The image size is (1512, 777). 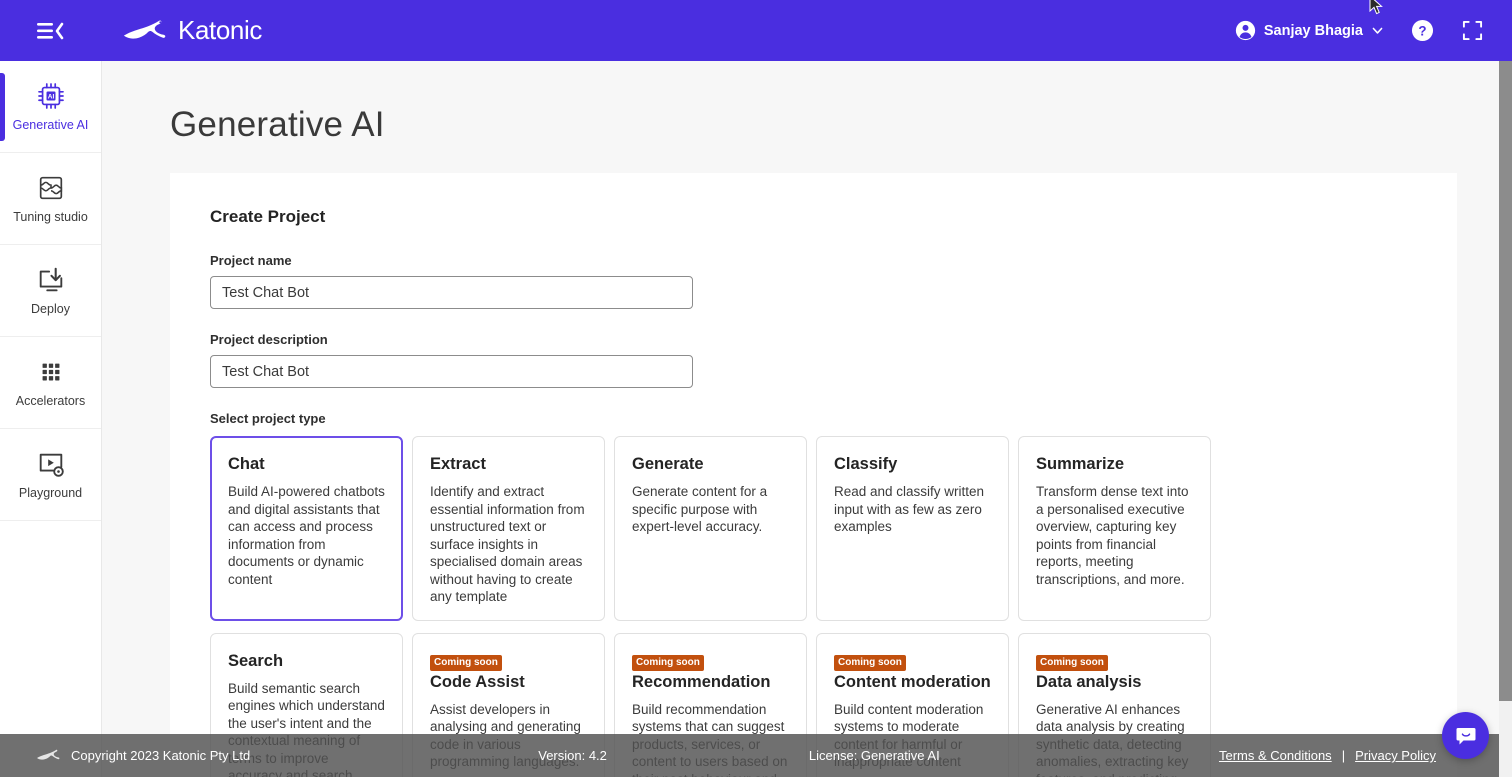 I want to click on topbar-actions: Sanjay Bhagia ?, so click(x=1359, y=31).